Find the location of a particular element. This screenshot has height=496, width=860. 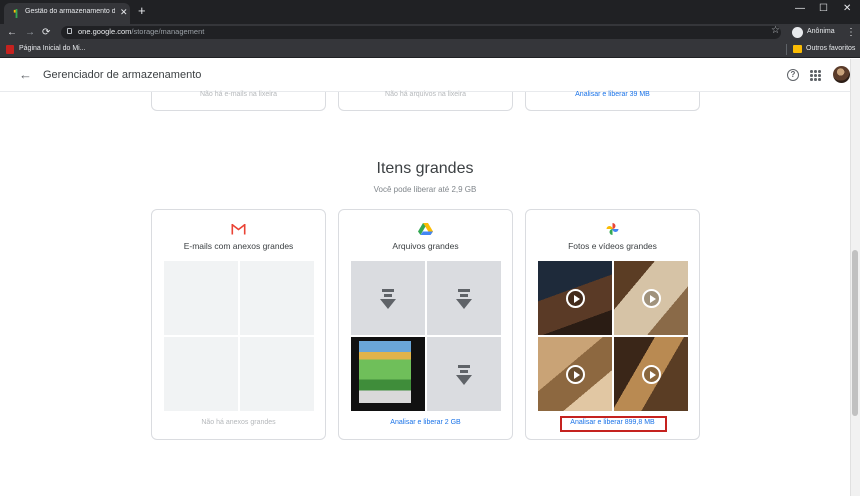

trash-files-card: Não há arquivos na lixeira is located at coordinates (425, 101).